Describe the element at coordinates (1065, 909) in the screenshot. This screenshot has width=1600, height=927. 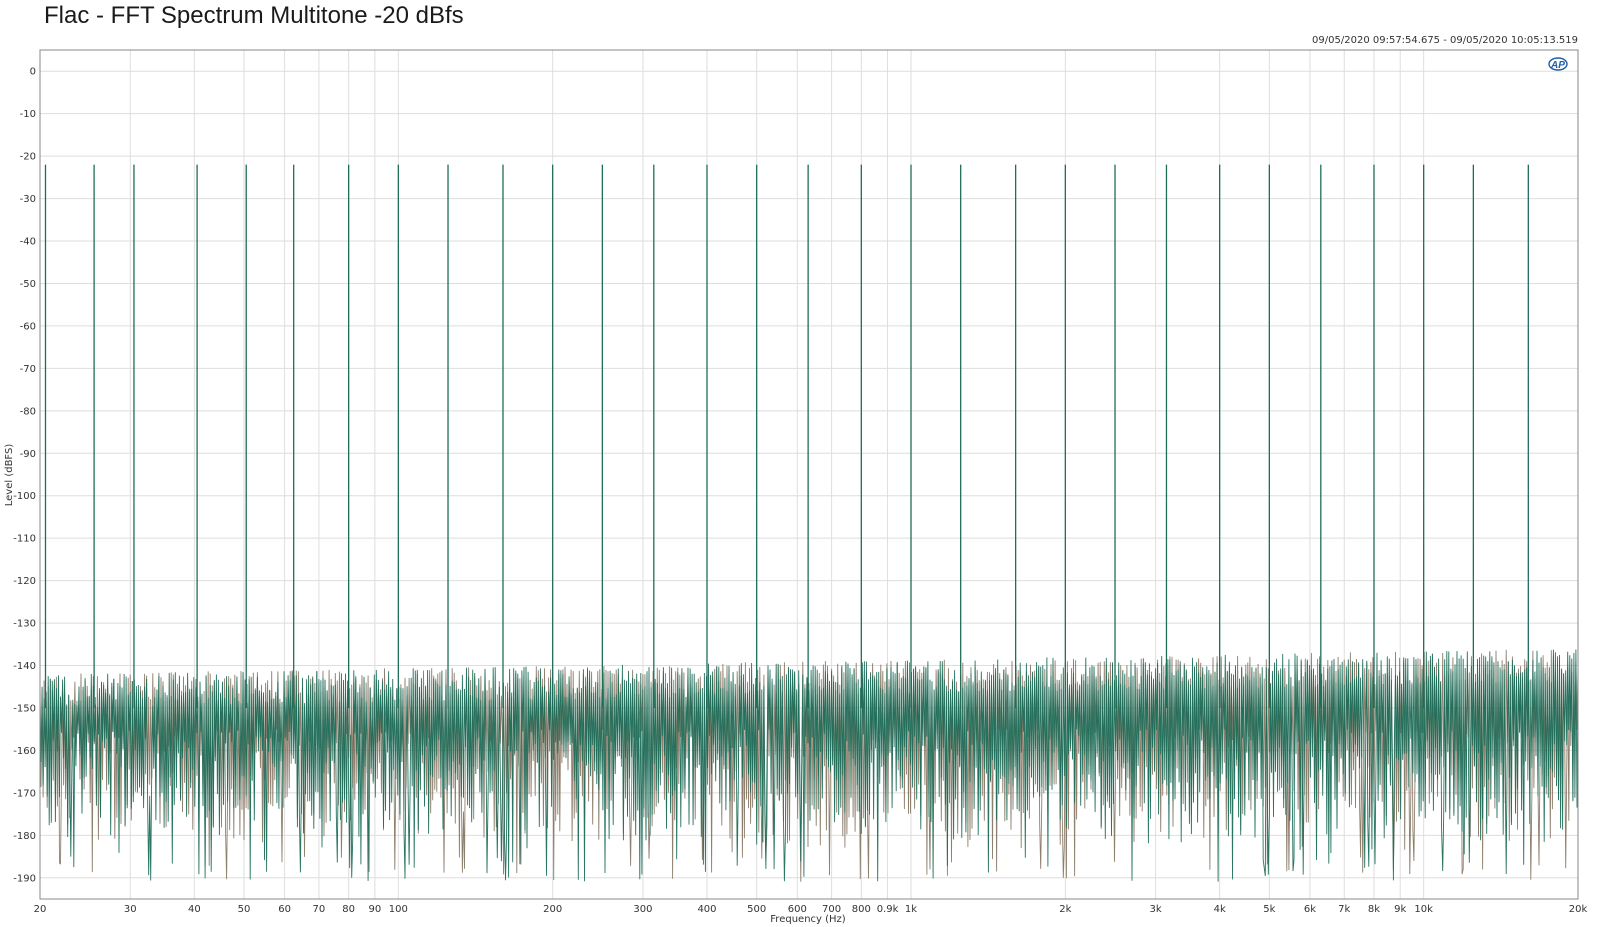
I see `x-tick-label: 2k` at that location.